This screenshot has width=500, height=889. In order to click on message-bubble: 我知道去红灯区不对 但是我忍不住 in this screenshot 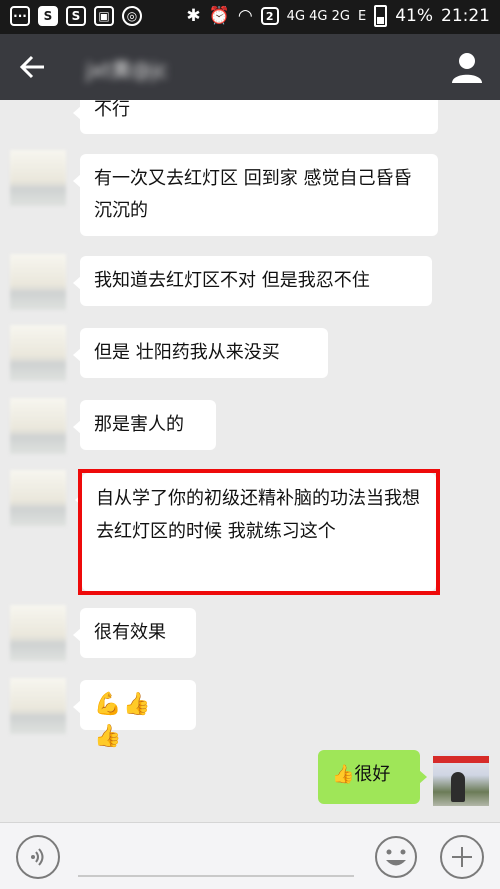, I will do `click(252, 281)`.